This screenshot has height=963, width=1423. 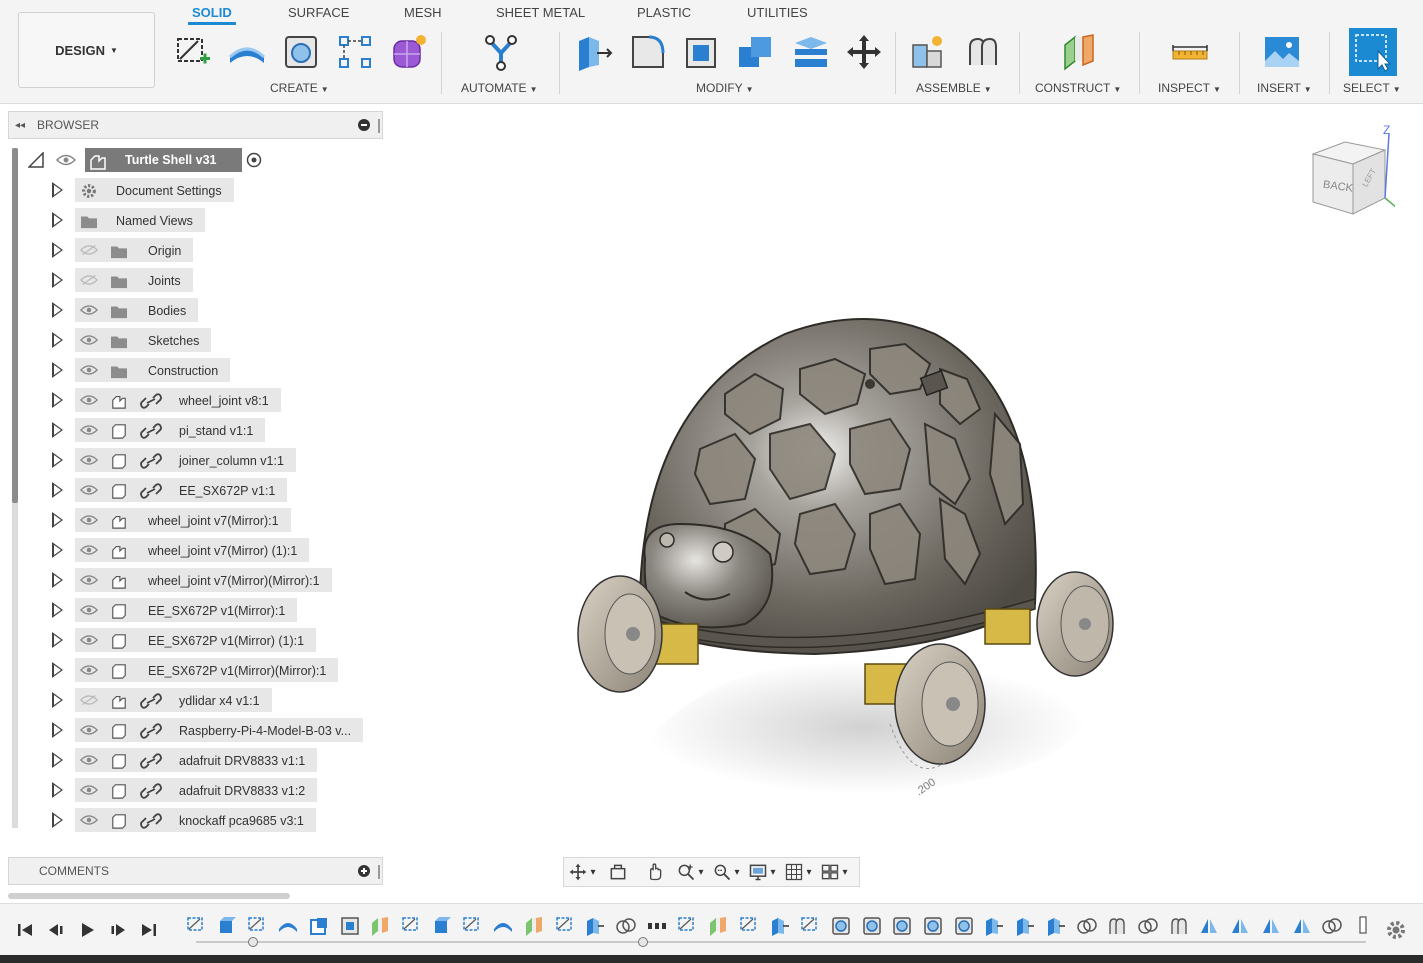 I want to click on browser-row: wheel_joint v8:1, so click(x=195, y=400).